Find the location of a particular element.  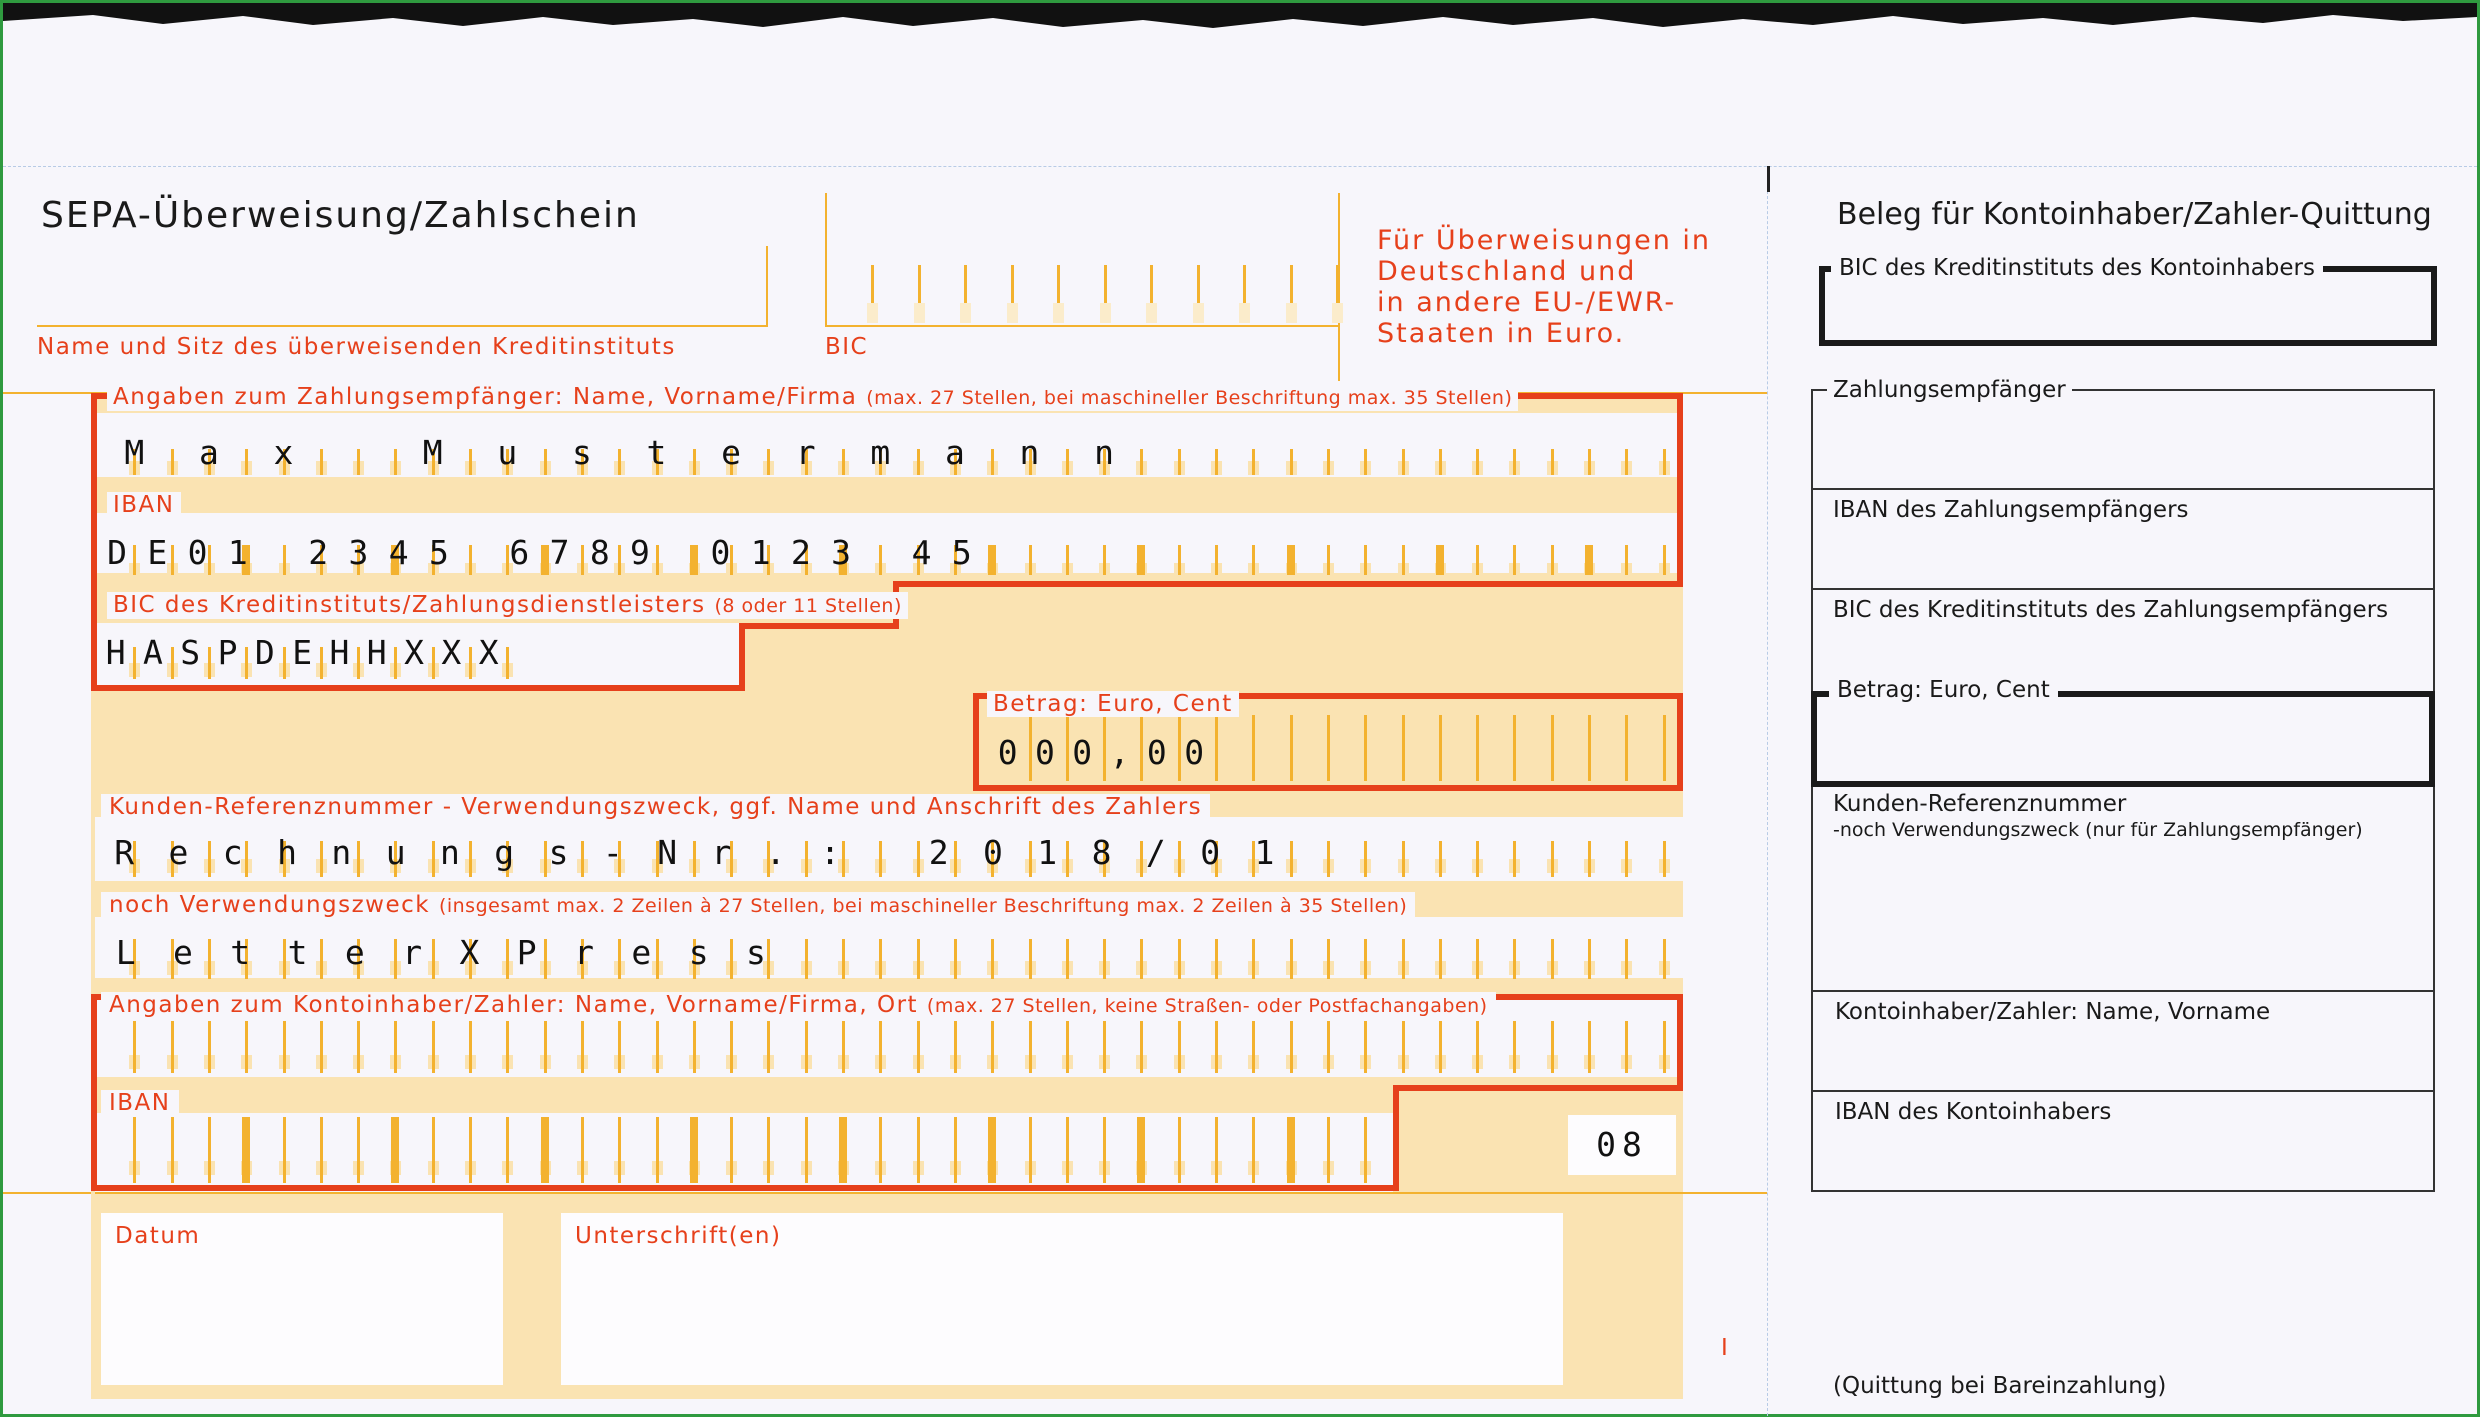

iban-value-char: 6 is located at coordinates (519, 552).